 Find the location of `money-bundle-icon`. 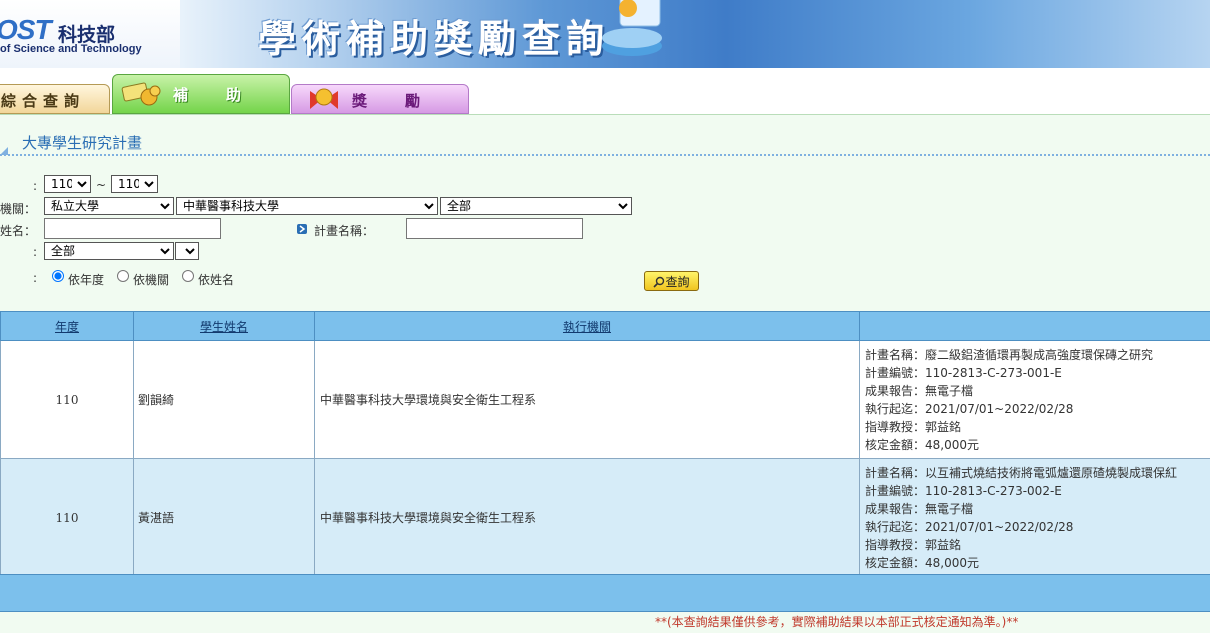

money-bundle-icon is located at coordinates (141, 94).